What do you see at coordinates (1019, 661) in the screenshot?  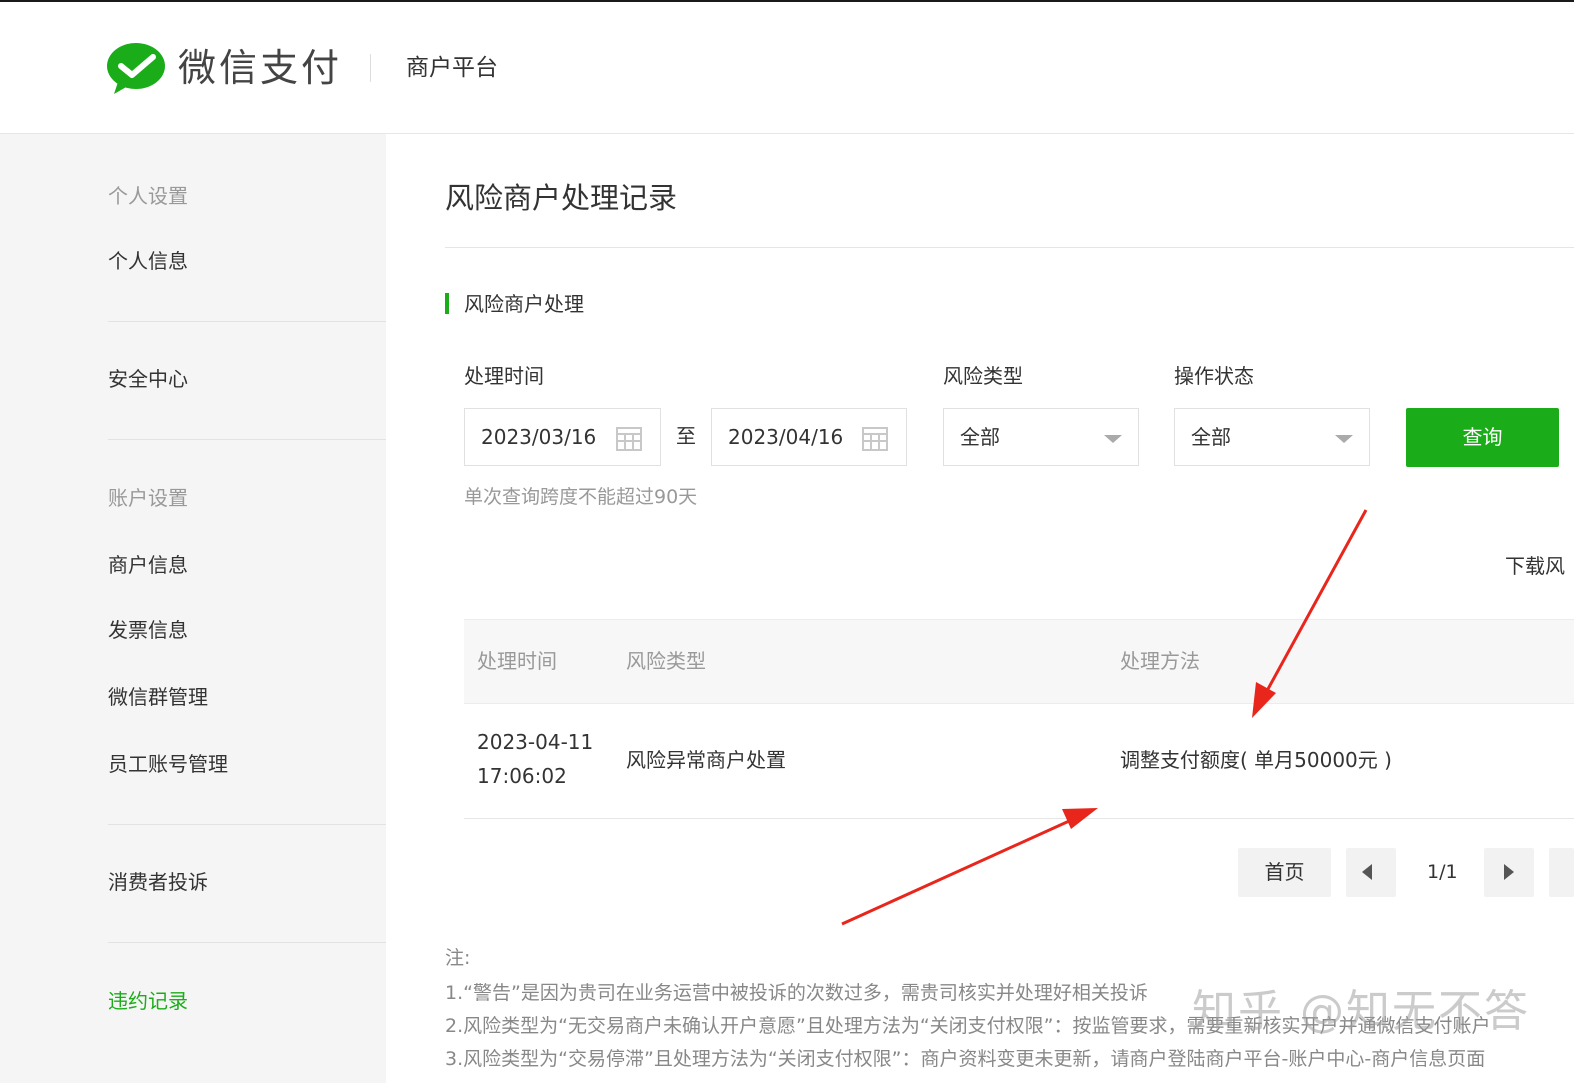 I see `table-header: 处理时间 风险类型 处理方法` at bounding box center [1019, 661].